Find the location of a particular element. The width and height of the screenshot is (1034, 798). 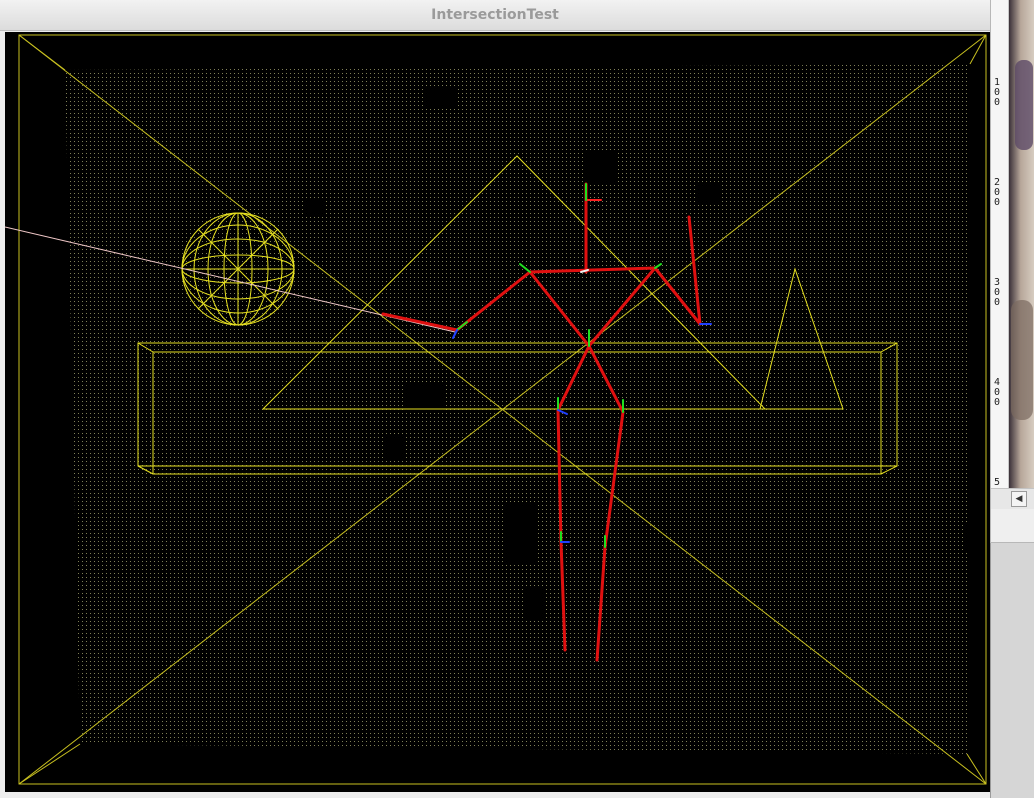

window-title: IntersectionTest is located at coordinates (495, 15).